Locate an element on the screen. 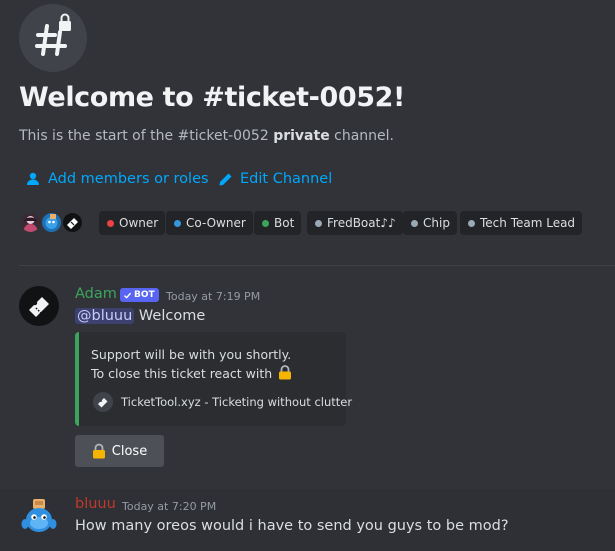 Image resolution: width=615 pixels, height=551 pixels. role-pill-bot: Bot is located at coordinates (278, 223).